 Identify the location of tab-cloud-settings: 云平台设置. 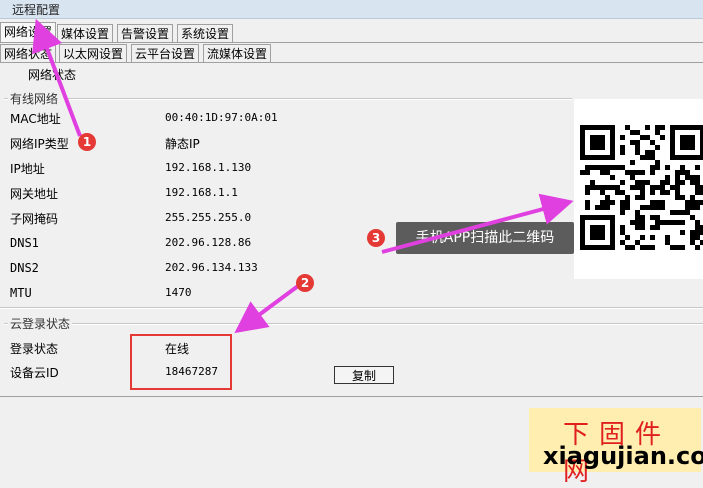
(165, 53).